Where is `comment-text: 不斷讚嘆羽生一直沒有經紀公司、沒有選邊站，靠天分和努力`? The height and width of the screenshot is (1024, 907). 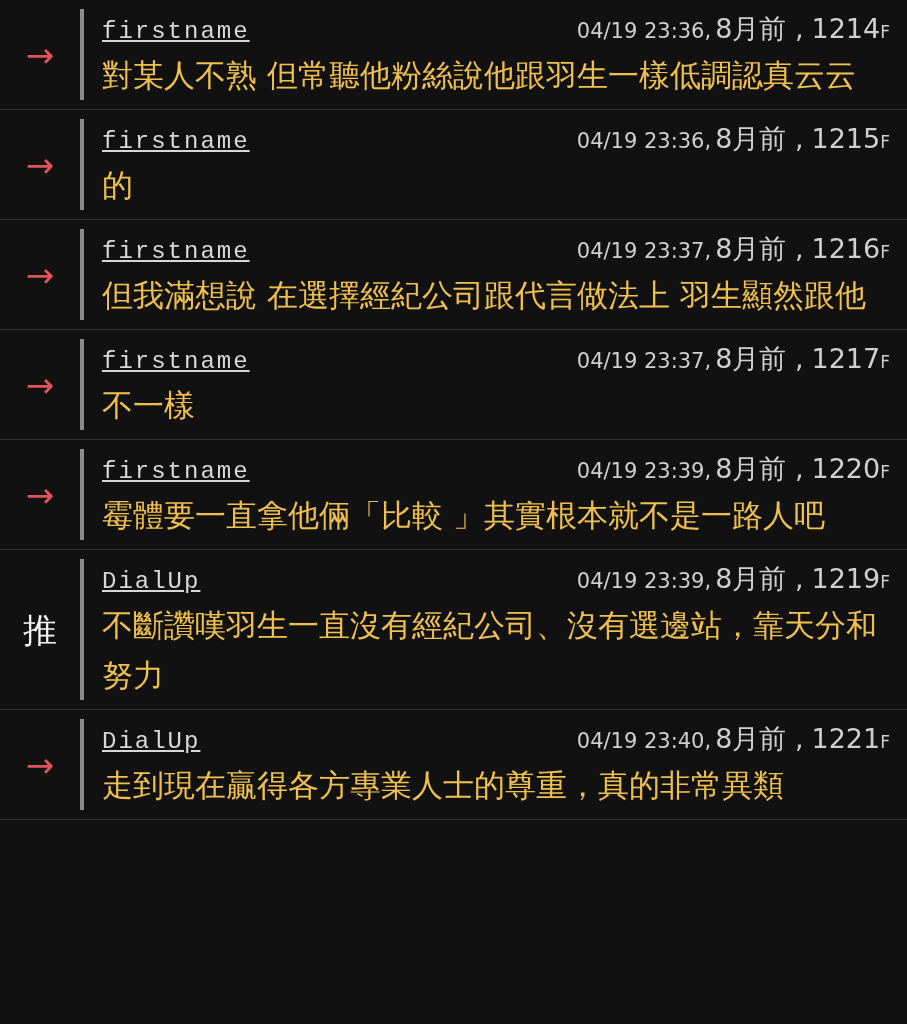
comment-text: 不斷讚嘆羽生一直沒有經紀公司、沒有選邊站，靠天分和努力 is located at coordinates (490, 650).